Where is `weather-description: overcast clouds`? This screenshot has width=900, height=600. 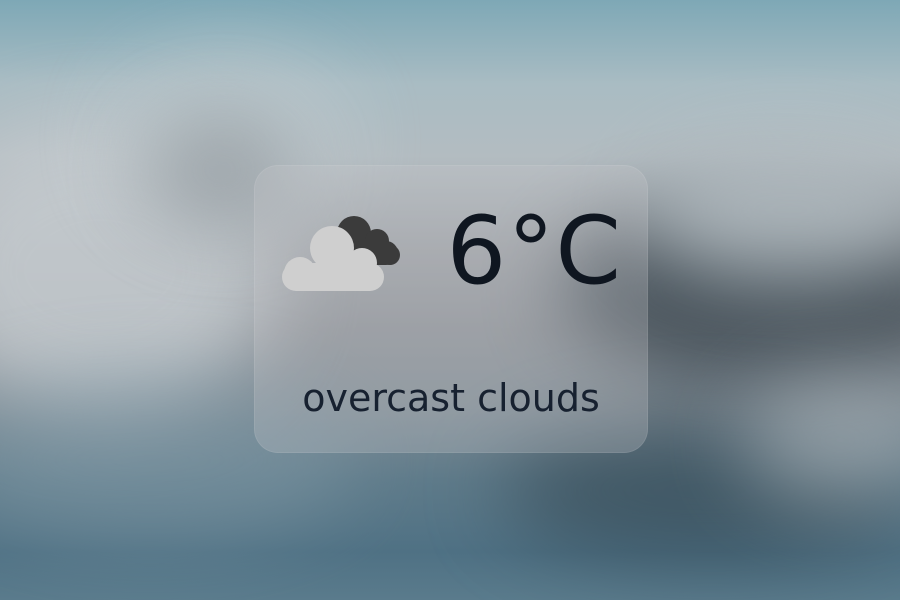
weather-description: overcast clouds is located at coordinates (451, 398).